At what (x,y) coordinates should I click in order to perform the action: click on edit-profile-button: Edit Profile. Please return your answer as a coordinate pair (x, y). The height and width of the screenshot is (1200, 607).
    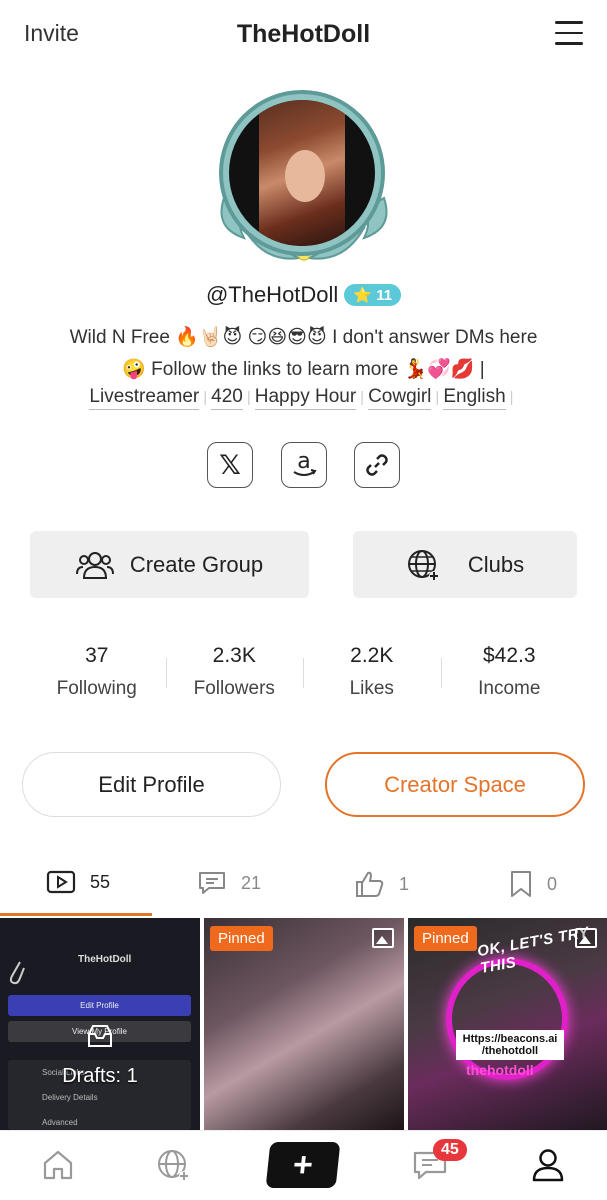
    Looking at the image, I should click on (151, 784).